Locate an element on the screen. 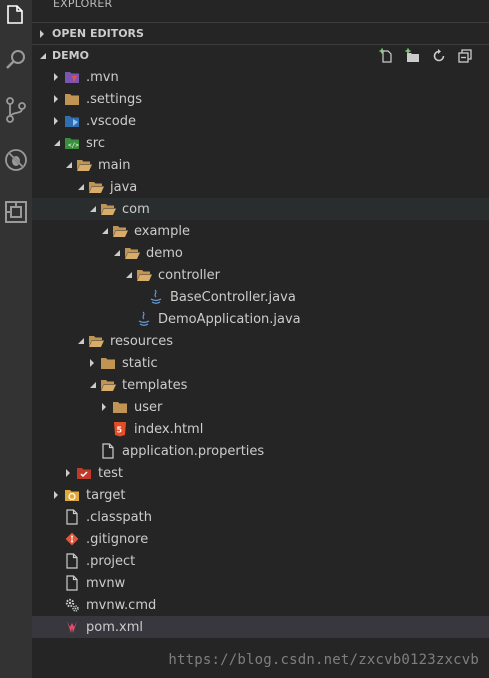 Image resolution: width=489 pixels, height=678 pixels. tree-item: demo is located at coordinates (260, 253).